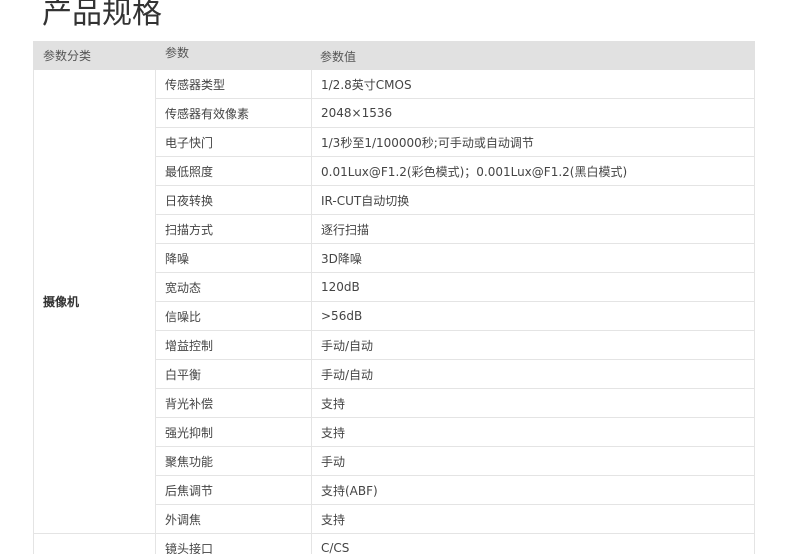 This screenshot has width=790, height=554. I want to click on table-header-row: 参数分类 参数 参数值, so click(394, 55).